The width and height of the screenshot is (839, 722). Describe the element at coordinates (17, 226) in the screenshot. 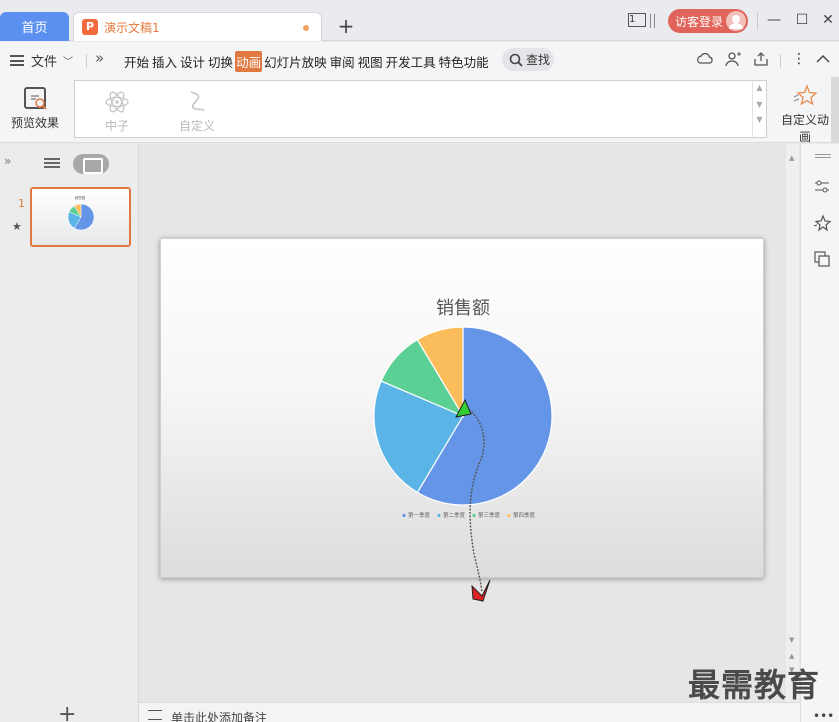

I see `animation-star-icon: ★` at that location.